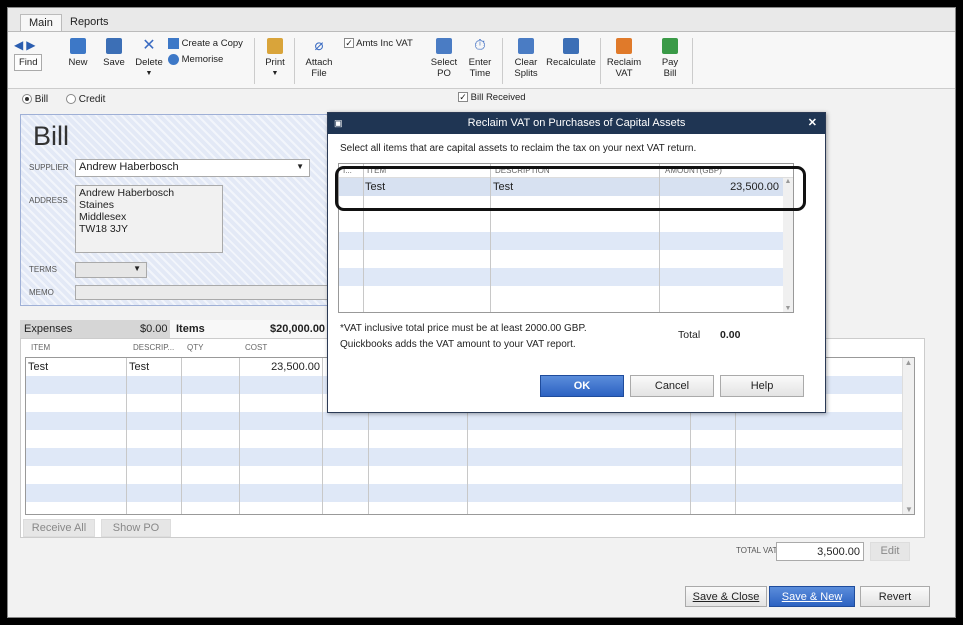 The width and height of the screenshot is (963, 625). Describe the element at coordinates (51, 136) in the screenshot. I see `page-title: Bill` at that location.